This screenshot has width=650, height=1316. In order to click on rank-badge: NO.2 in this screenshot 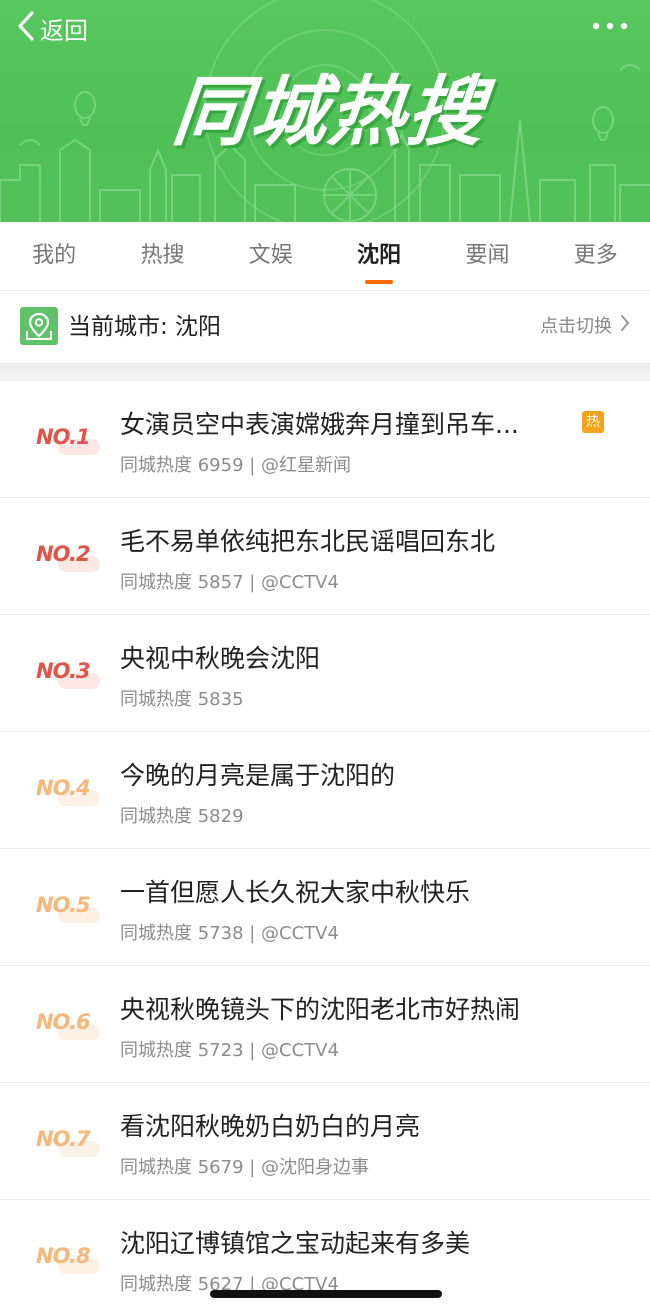, I will do `click(71, 557)`.